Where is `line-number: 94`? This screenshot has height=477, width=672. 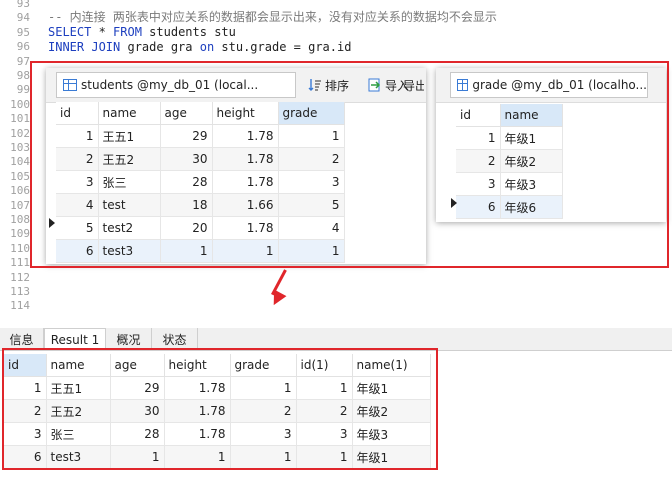
line-number: 94 is located at coordinates (23, 18).